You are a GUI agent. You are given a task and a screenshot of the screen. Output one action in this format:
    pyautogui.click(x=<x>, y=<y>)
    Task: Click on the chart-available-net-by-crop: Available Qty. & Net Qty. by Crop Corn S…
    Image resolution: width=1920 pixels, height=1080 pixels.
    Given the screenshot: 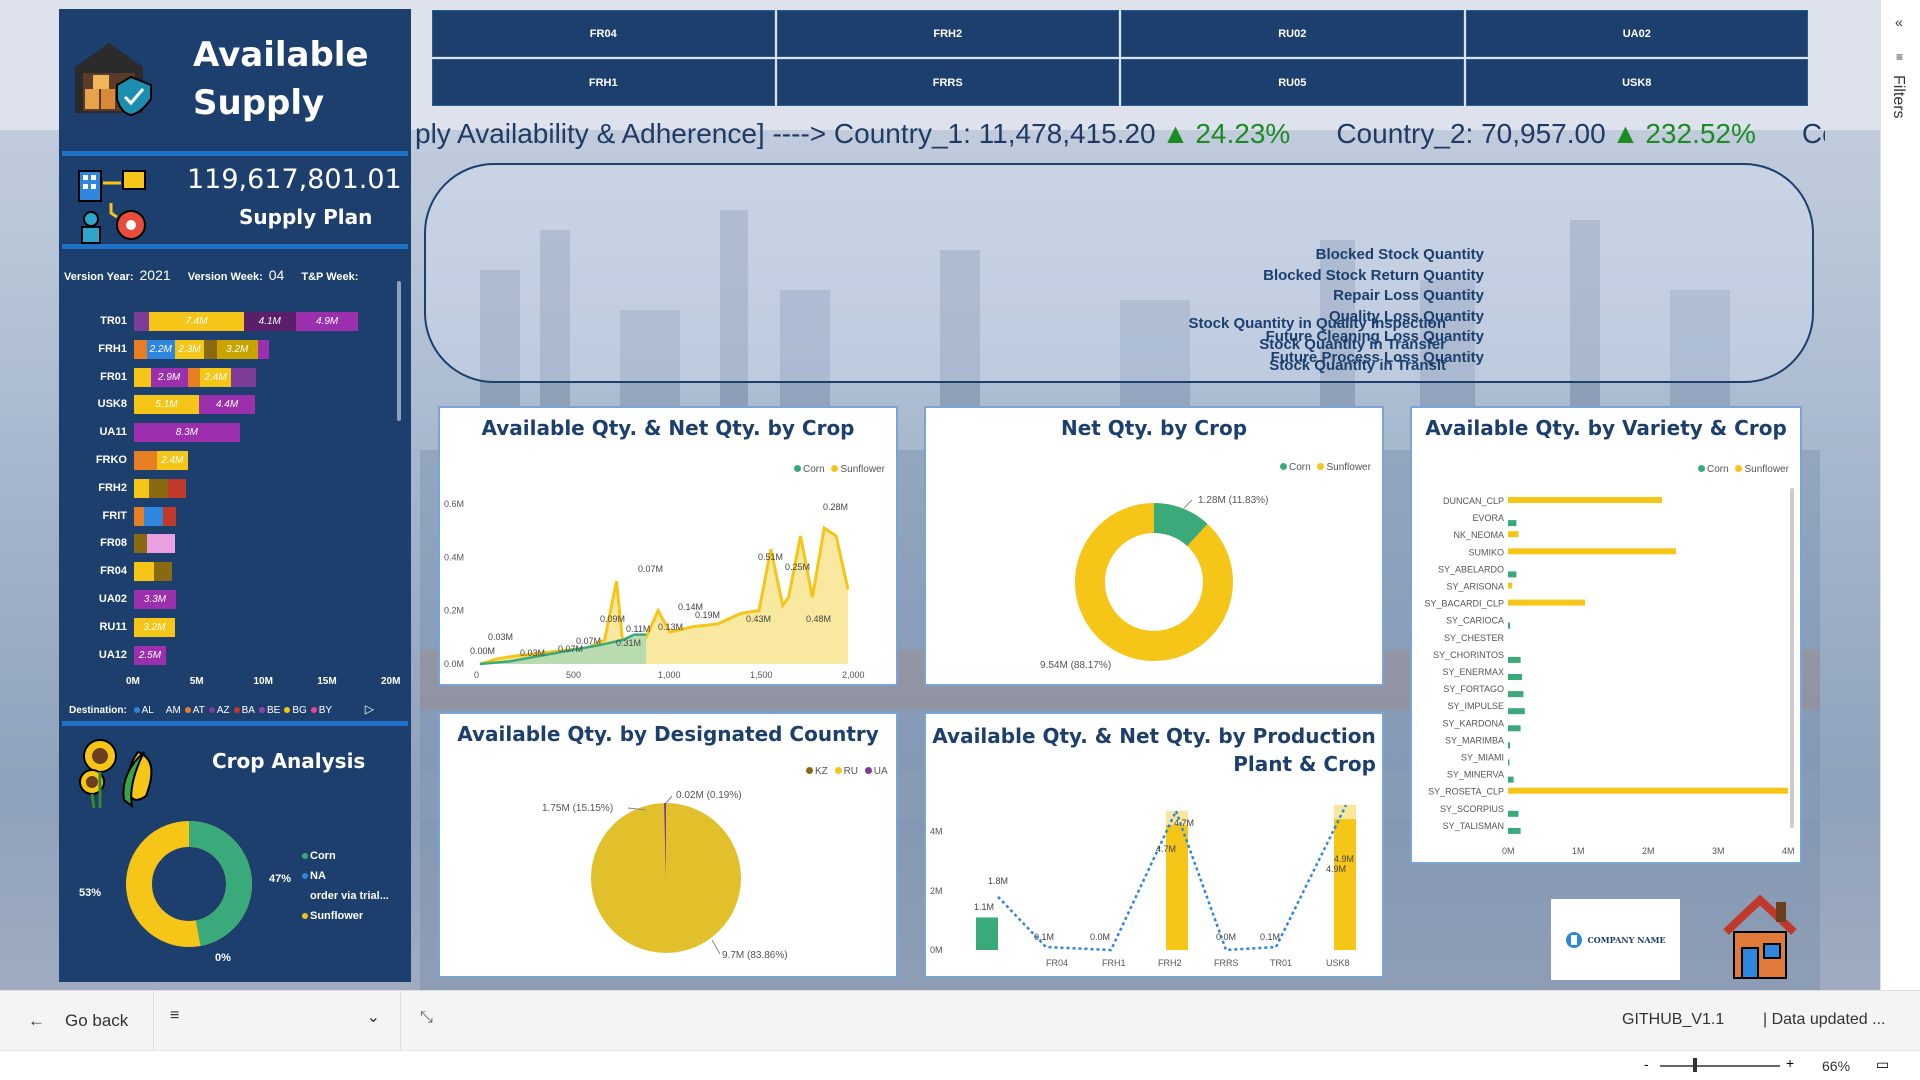 What is the action you would take?
    pyautogui.click(x=668, y=546)
    